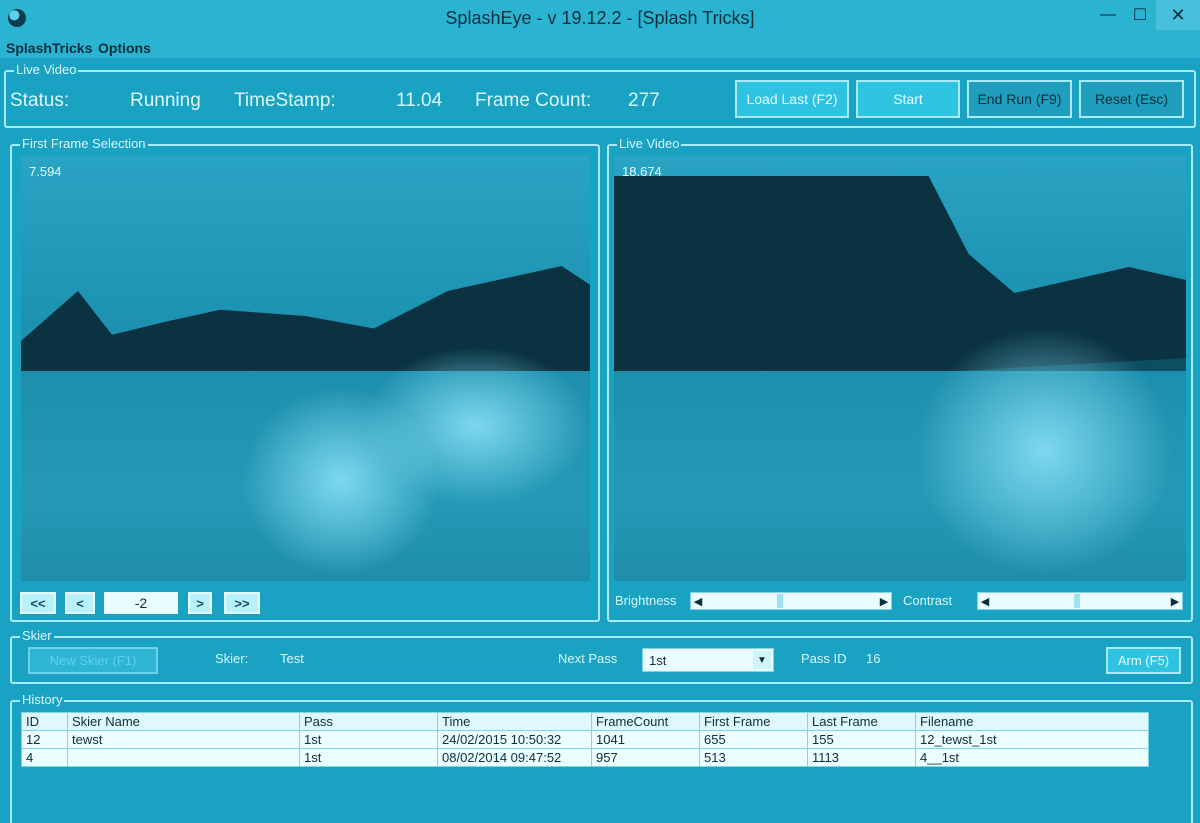 This screenshot has height=823, width=1200. Describe the element at coordinates (861, 757) in the screenshot. I see `table-cell: 1113` at that location.